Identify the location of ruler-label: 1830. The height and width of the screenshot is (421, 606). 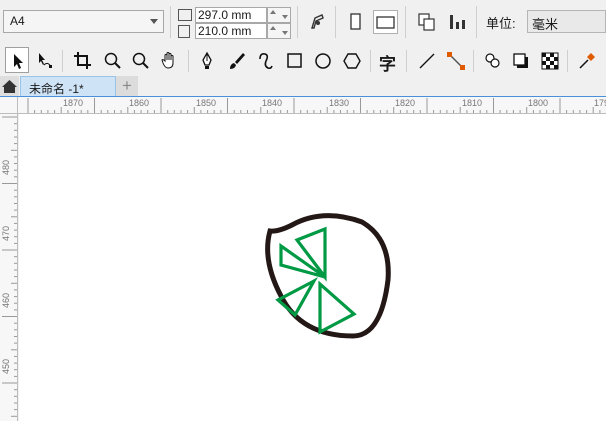
(339, 103).